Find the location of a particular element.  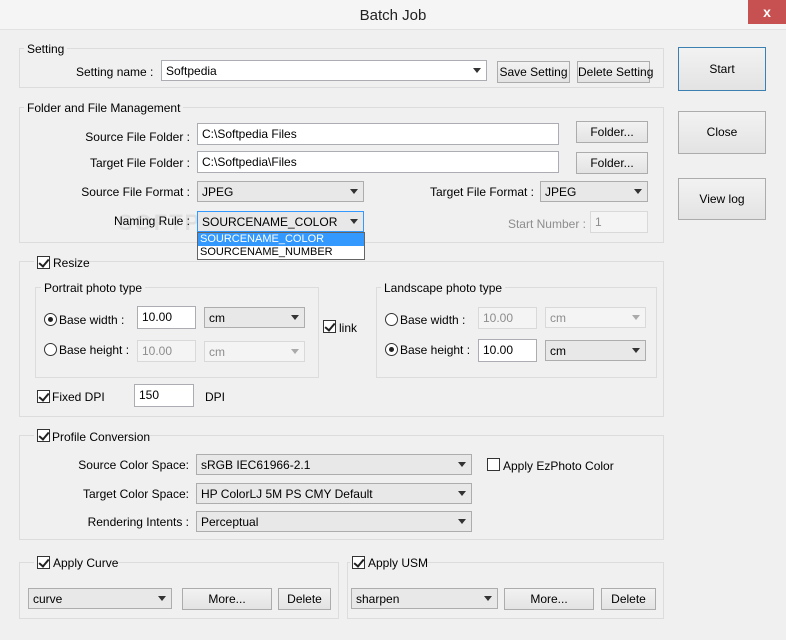

fixed-dpi-label: Fixed DPI is located at coordinates (78, 397).